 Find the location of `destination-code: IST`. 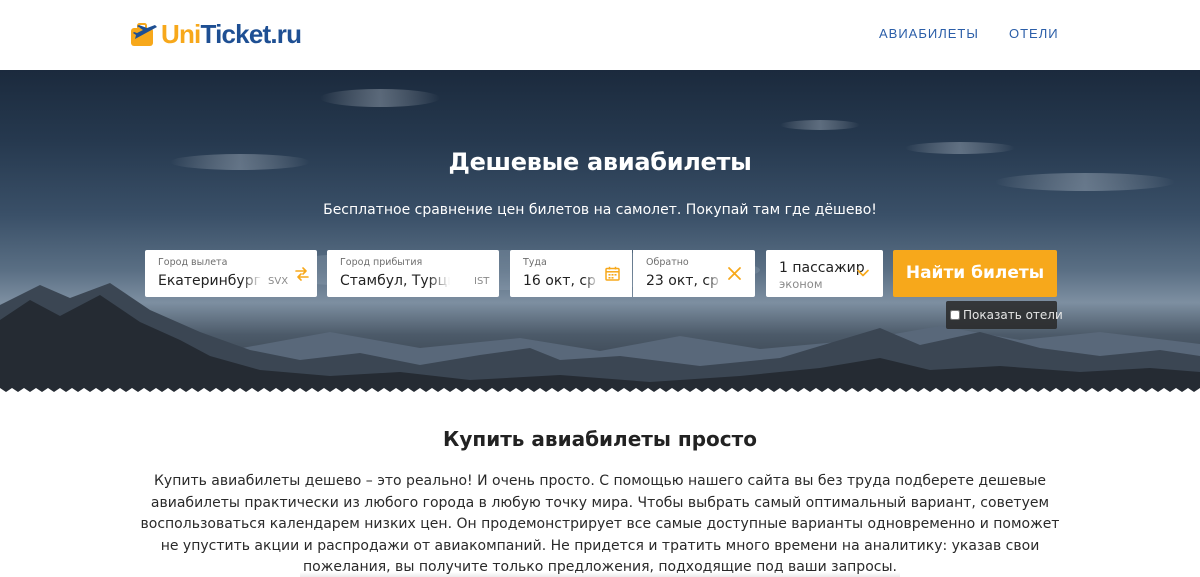

destination-code: IST is located at coordinates (482, 281).